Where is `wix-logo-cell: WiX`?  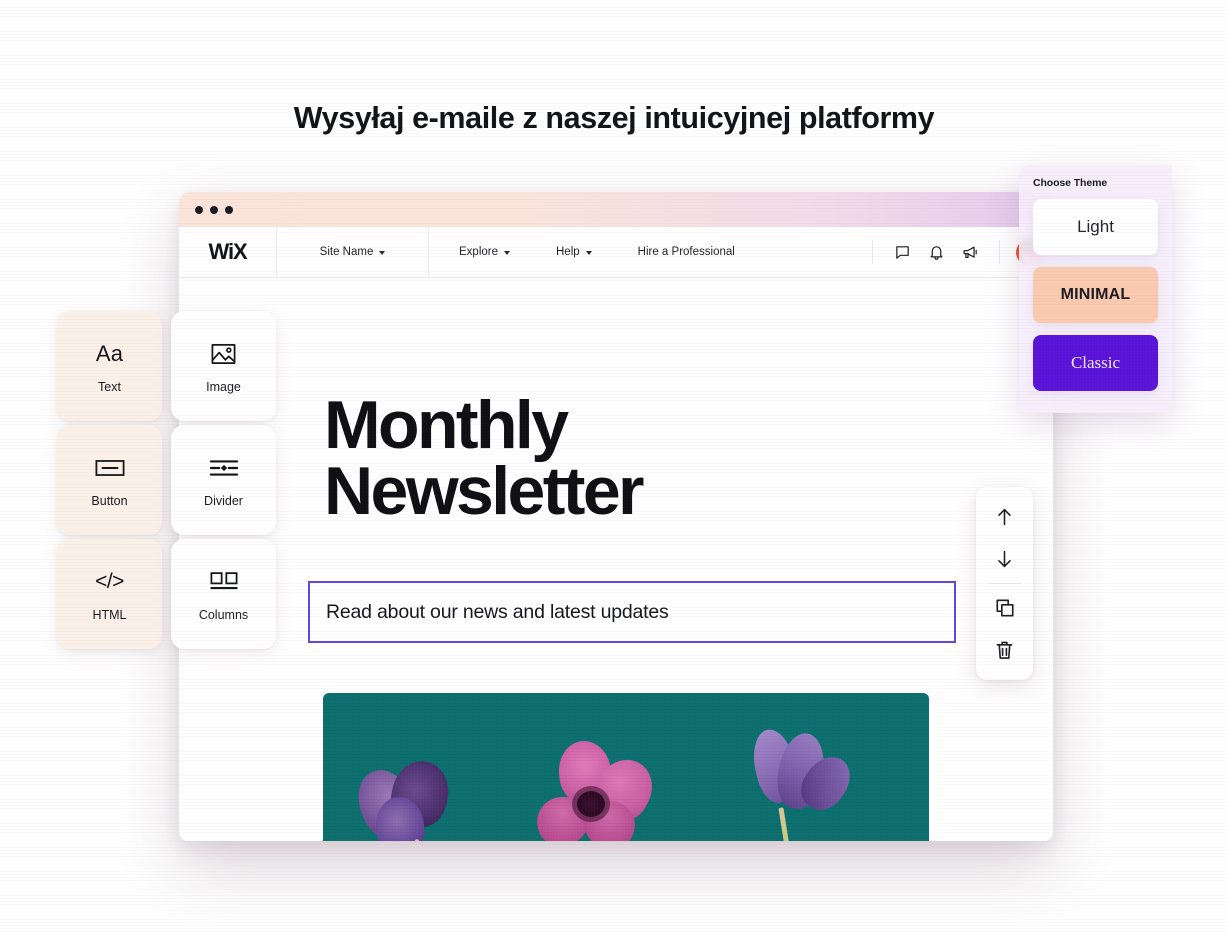 wix-logo-cell: WiX is located at coordinates (228, 252).